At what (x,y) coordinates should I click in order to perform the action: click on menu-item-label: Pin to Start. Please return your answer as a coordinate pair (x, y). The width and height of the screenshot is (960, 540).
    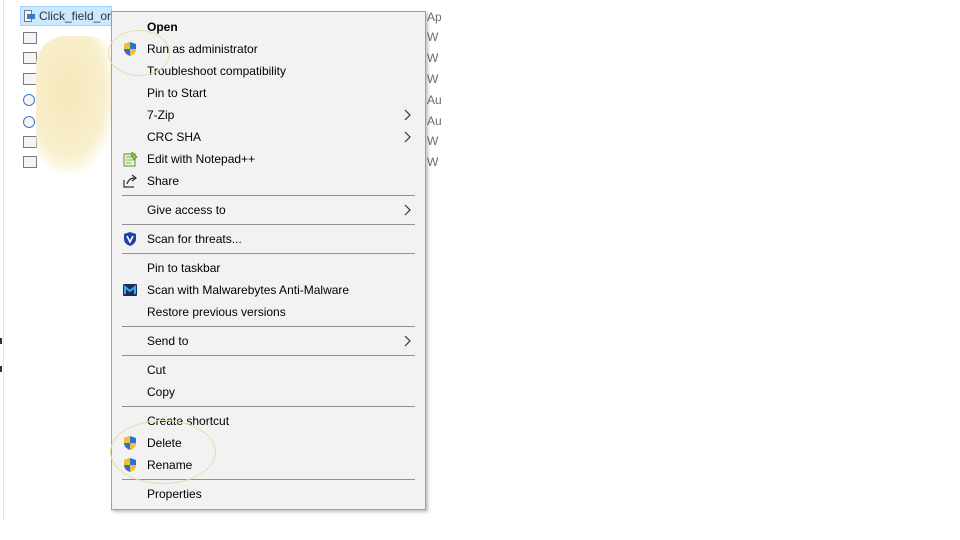
    Looking at the image, I should click on (177, 93).